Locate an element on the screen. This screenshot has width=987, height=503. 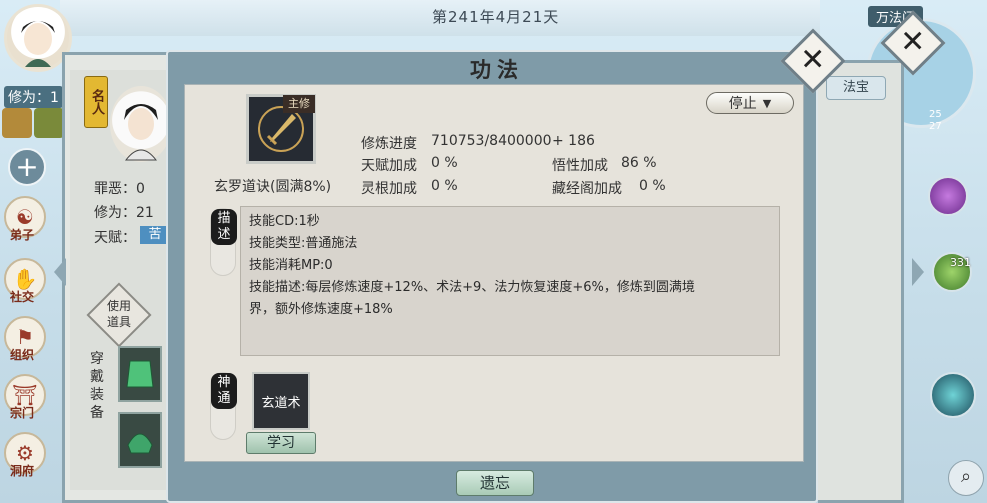
spirit-root-bonus-value: 0 % is located at coordinates (444, 186).